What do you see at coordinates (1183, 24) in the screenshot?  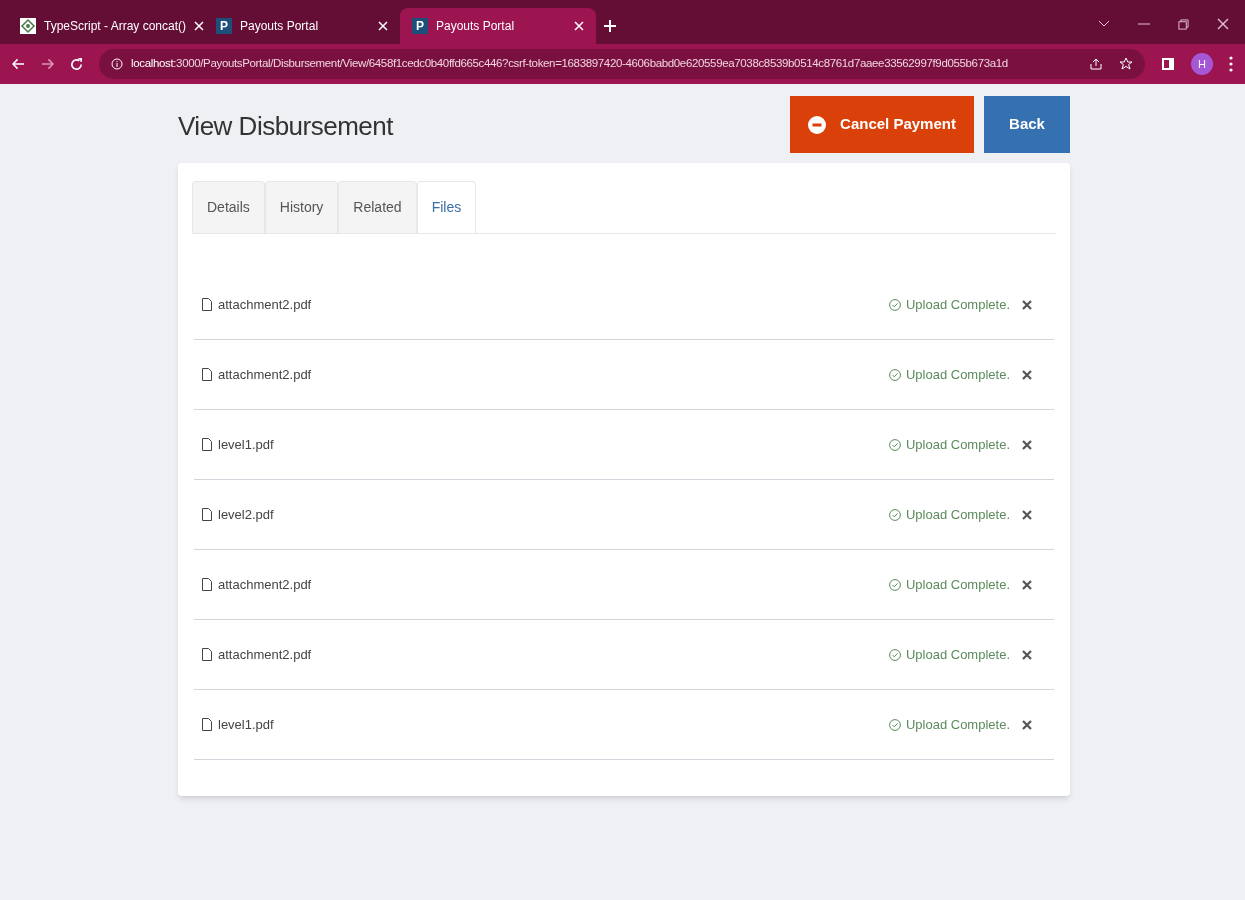 I see `restore-icon` at bounding box center [1183, 24].